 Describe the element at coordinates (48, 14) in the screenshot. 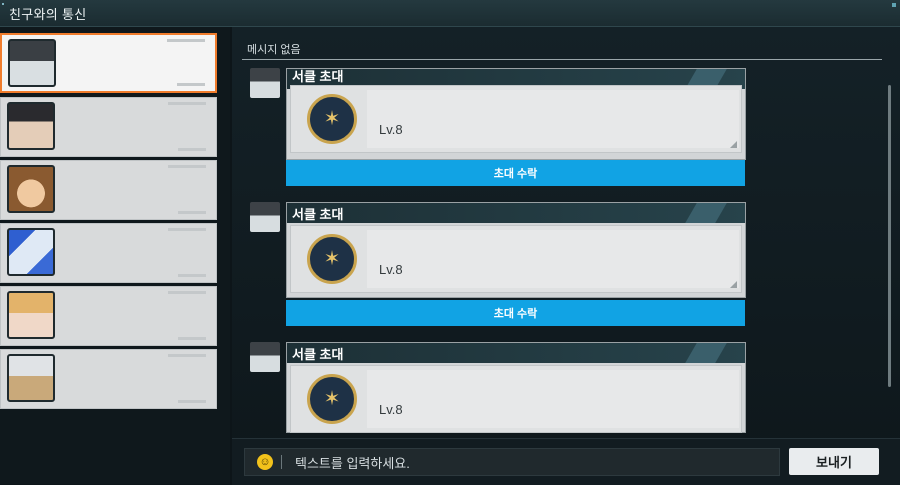

I see `window-title: 친구와의 통신` at that location.